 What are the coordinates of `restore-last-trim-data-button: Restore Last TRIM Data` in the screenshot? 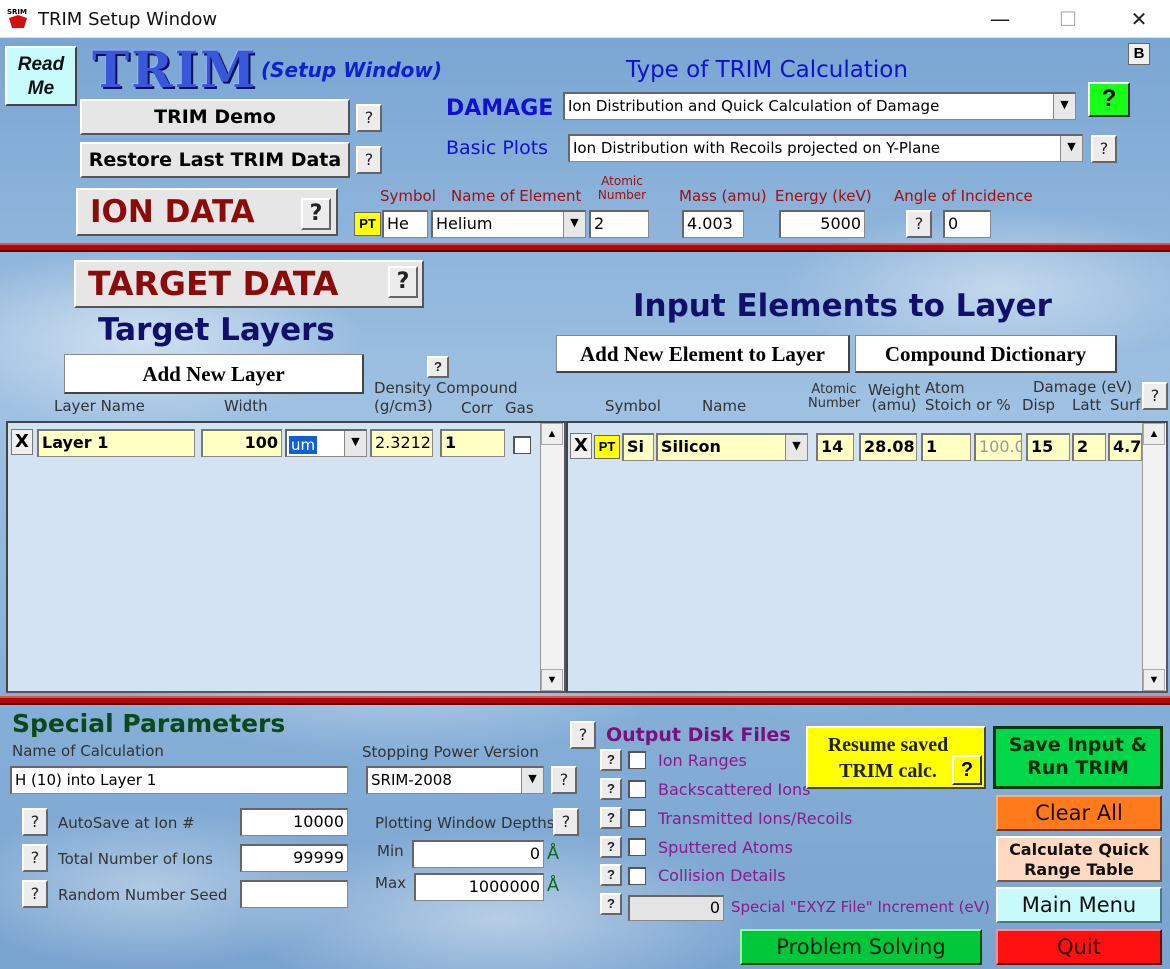 It's located at (215, 160).